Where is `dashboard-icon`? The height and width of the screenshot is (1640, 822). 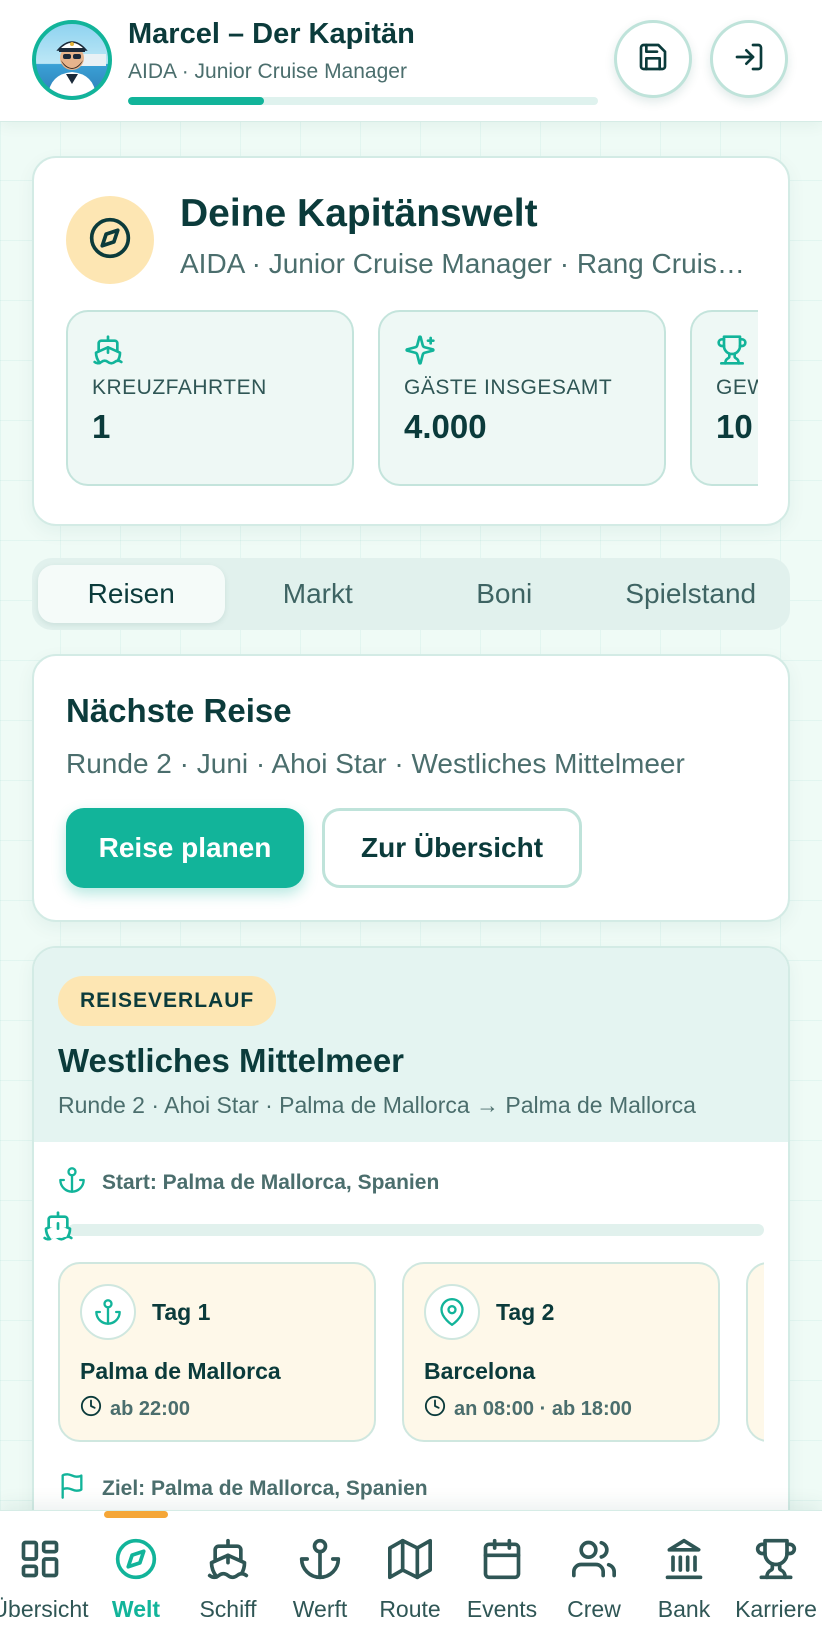
dashboard-icon is located at coordinates (40, 1561).